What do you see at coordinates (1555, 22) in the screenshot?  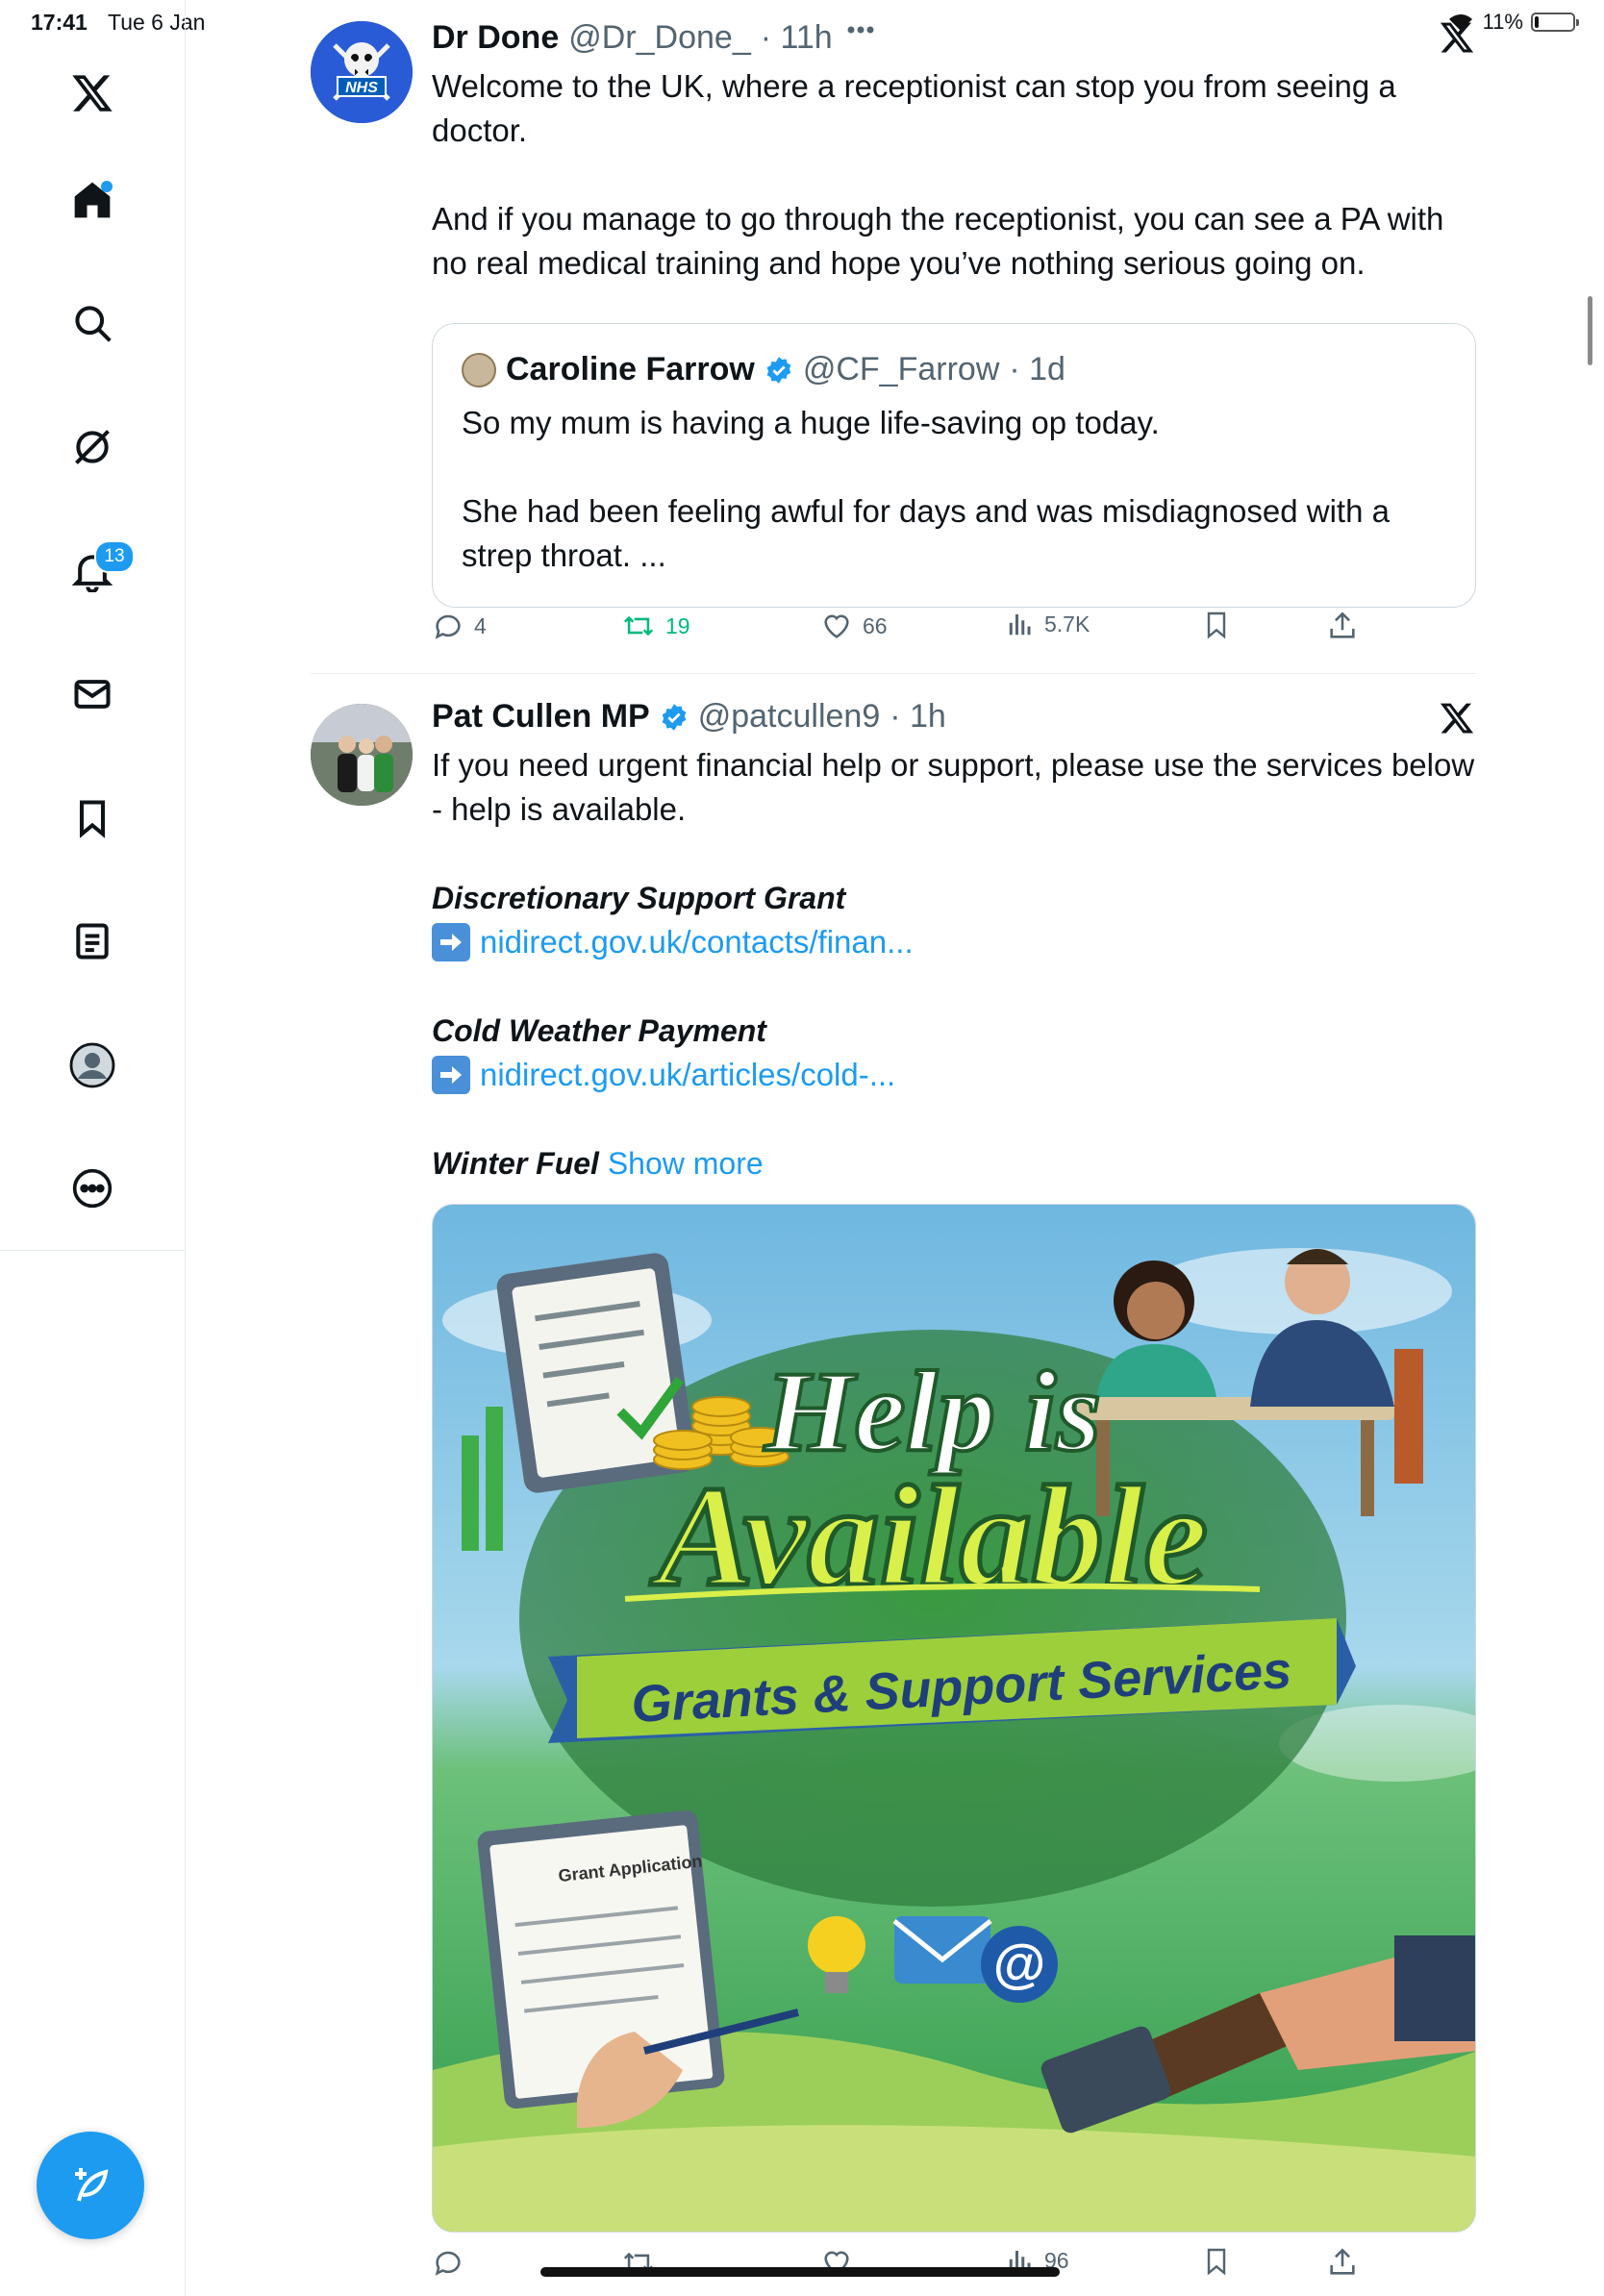 I see `battery-icon` at bounding box center [1555, 22].